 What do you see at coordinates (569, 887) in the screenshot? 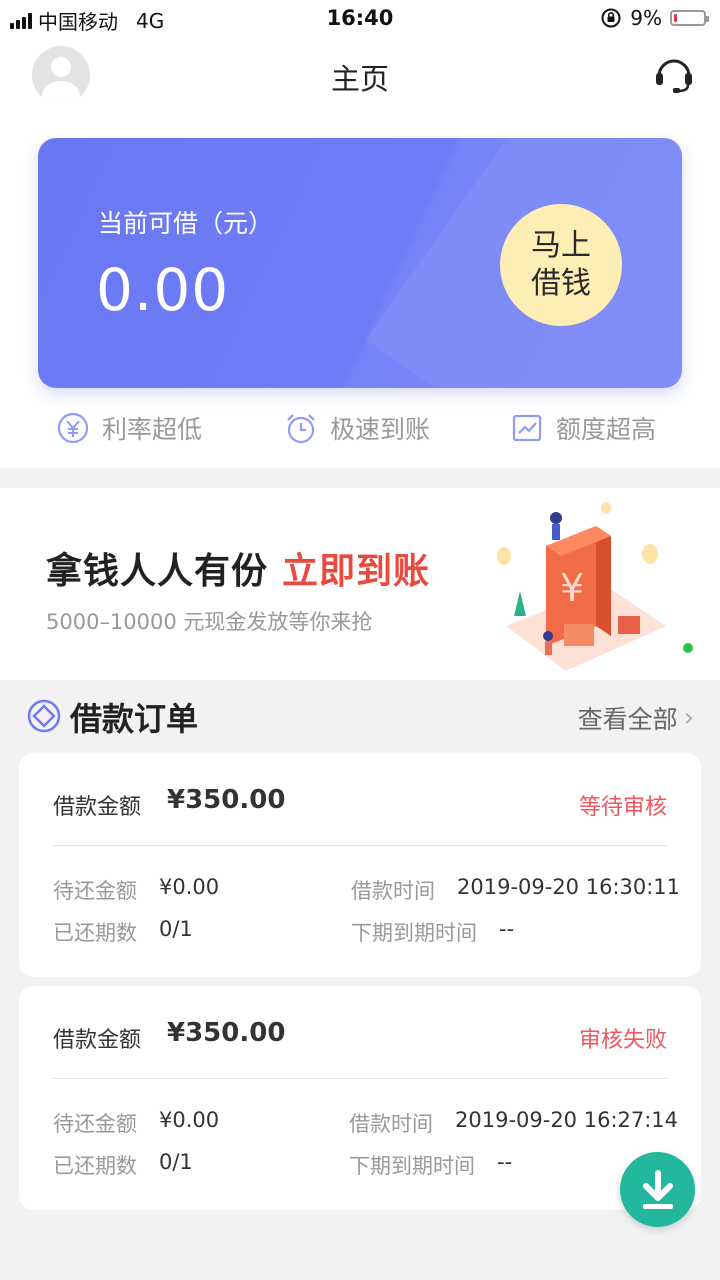
I see `borrow-time-value: 2019-09-20 16:30:11` at bounding box center [569, 887].